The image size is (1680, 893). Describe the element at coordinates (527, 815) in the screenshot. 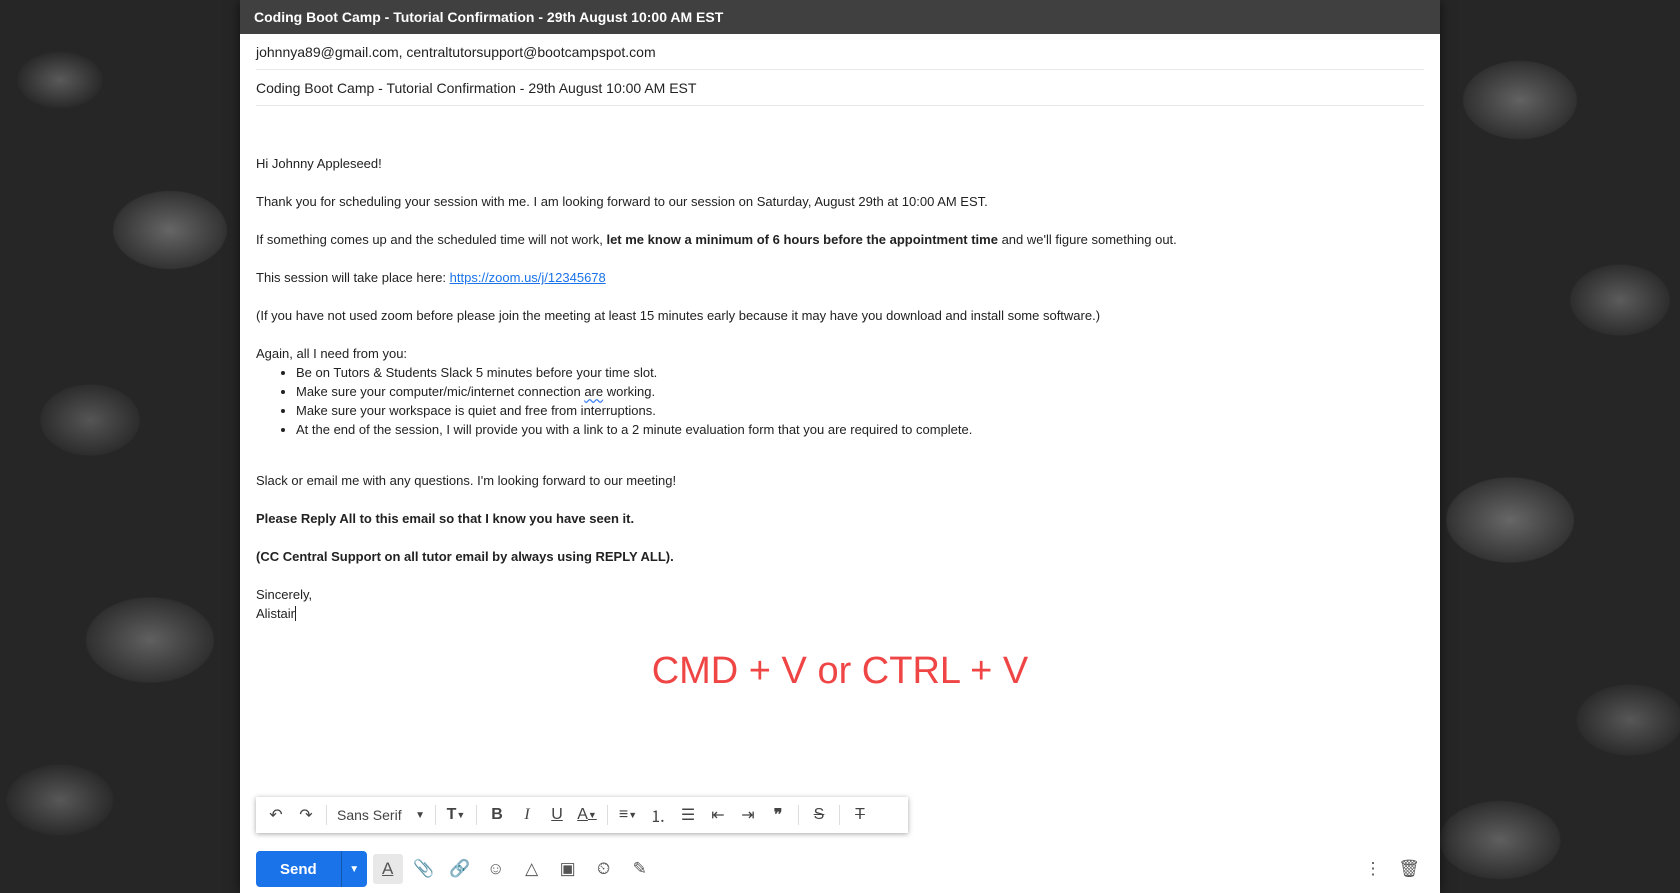

I see `italic-icon: I` at that location.